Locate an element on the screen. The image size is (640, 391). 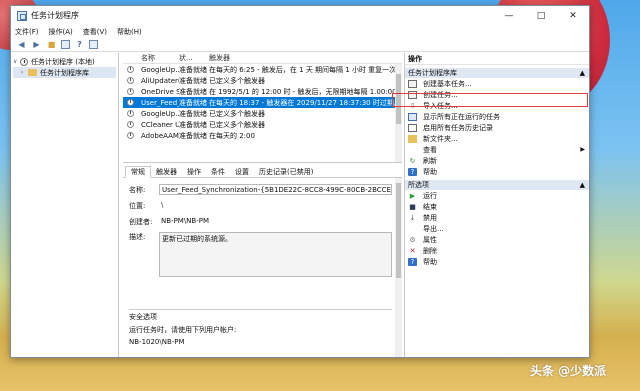
action-run: ▶ 运行 is located at coordinates (497, 195).